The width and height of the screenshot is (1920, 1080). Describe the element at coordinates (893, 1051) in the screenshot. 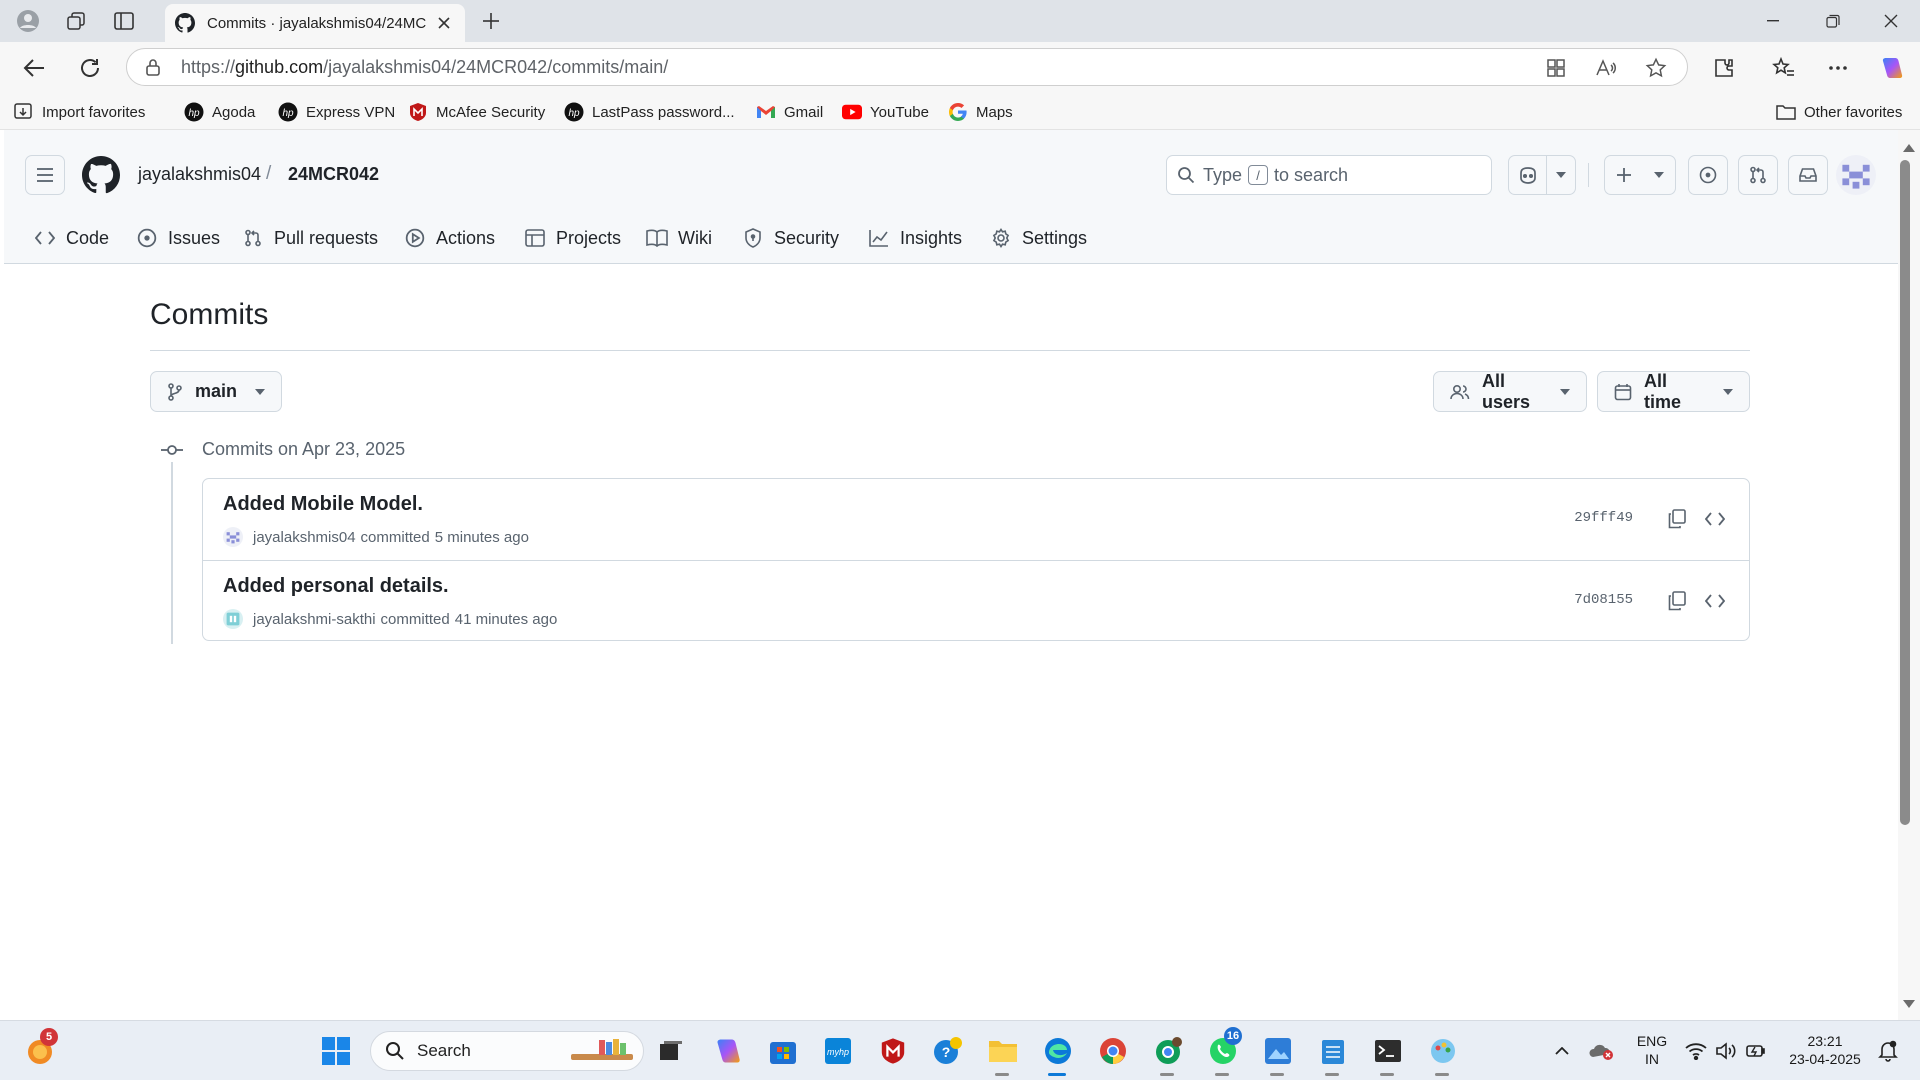

I see `mcafee-app-icon` at that location.